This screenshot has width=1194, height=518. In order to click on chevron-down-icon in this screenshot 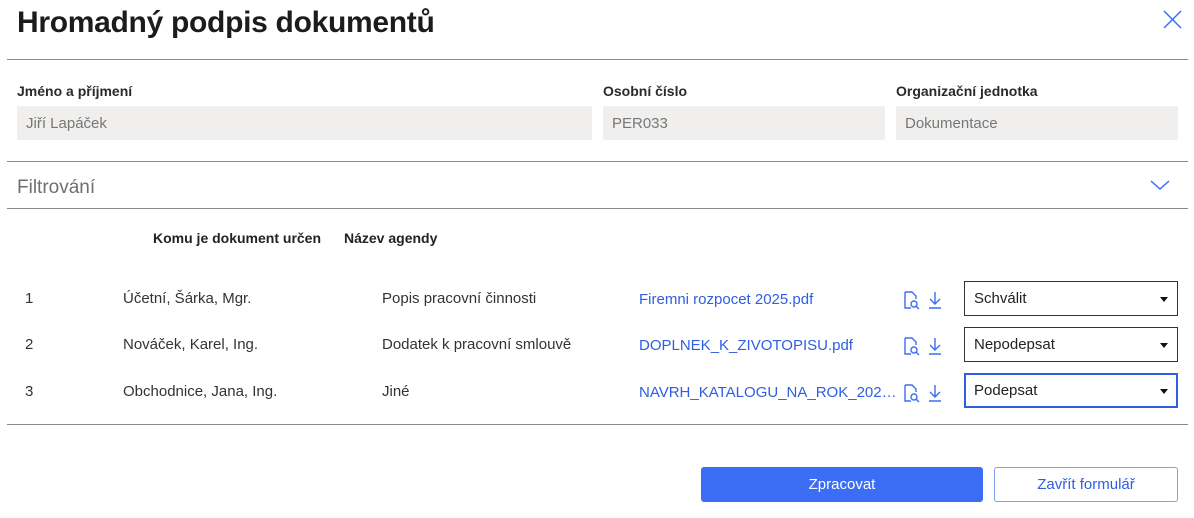, I will do `click(1160, 185)`.